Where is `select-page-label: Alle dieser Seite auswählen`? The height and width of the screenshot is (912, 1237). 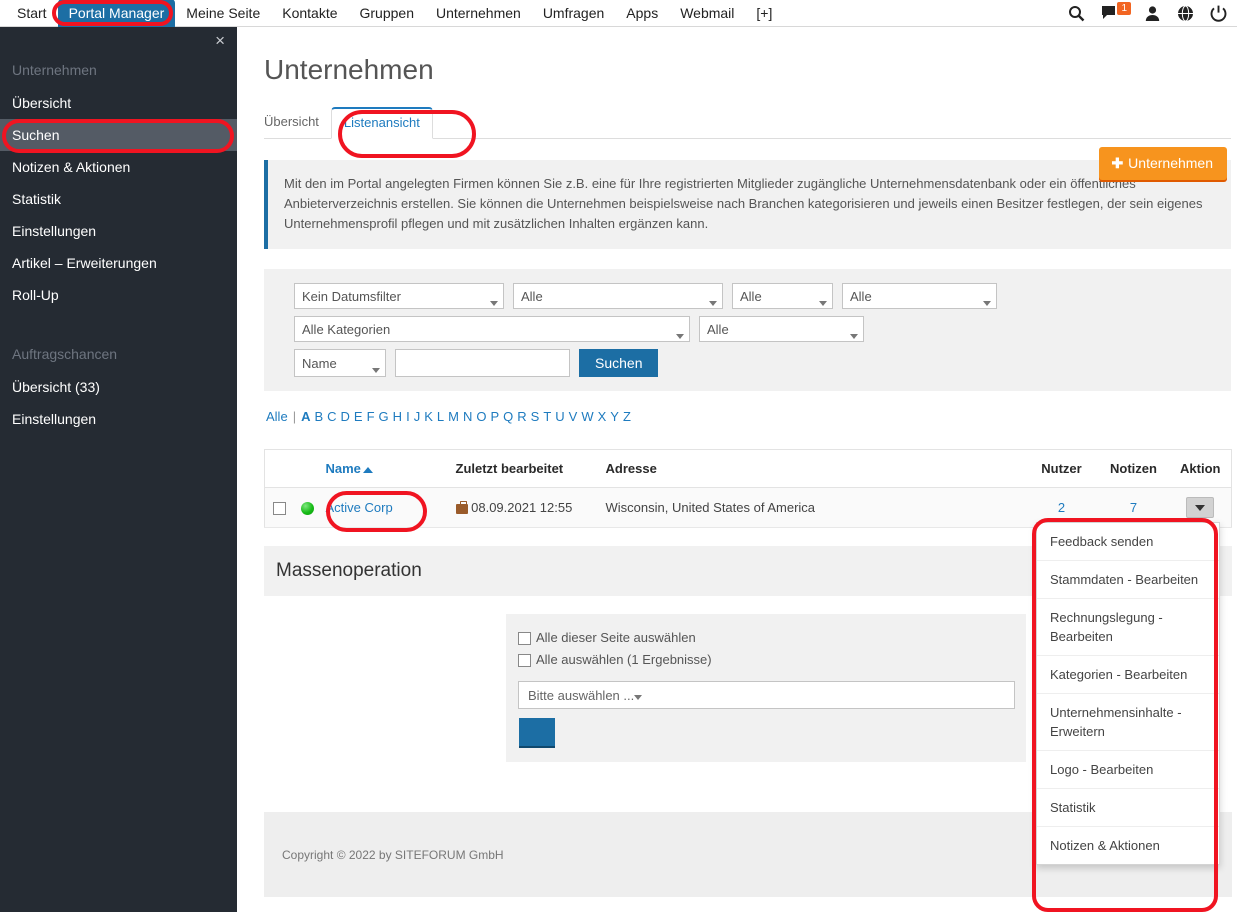 select-page-label: Alle dieser Seite auswählen is located at coordinates (616, 637).